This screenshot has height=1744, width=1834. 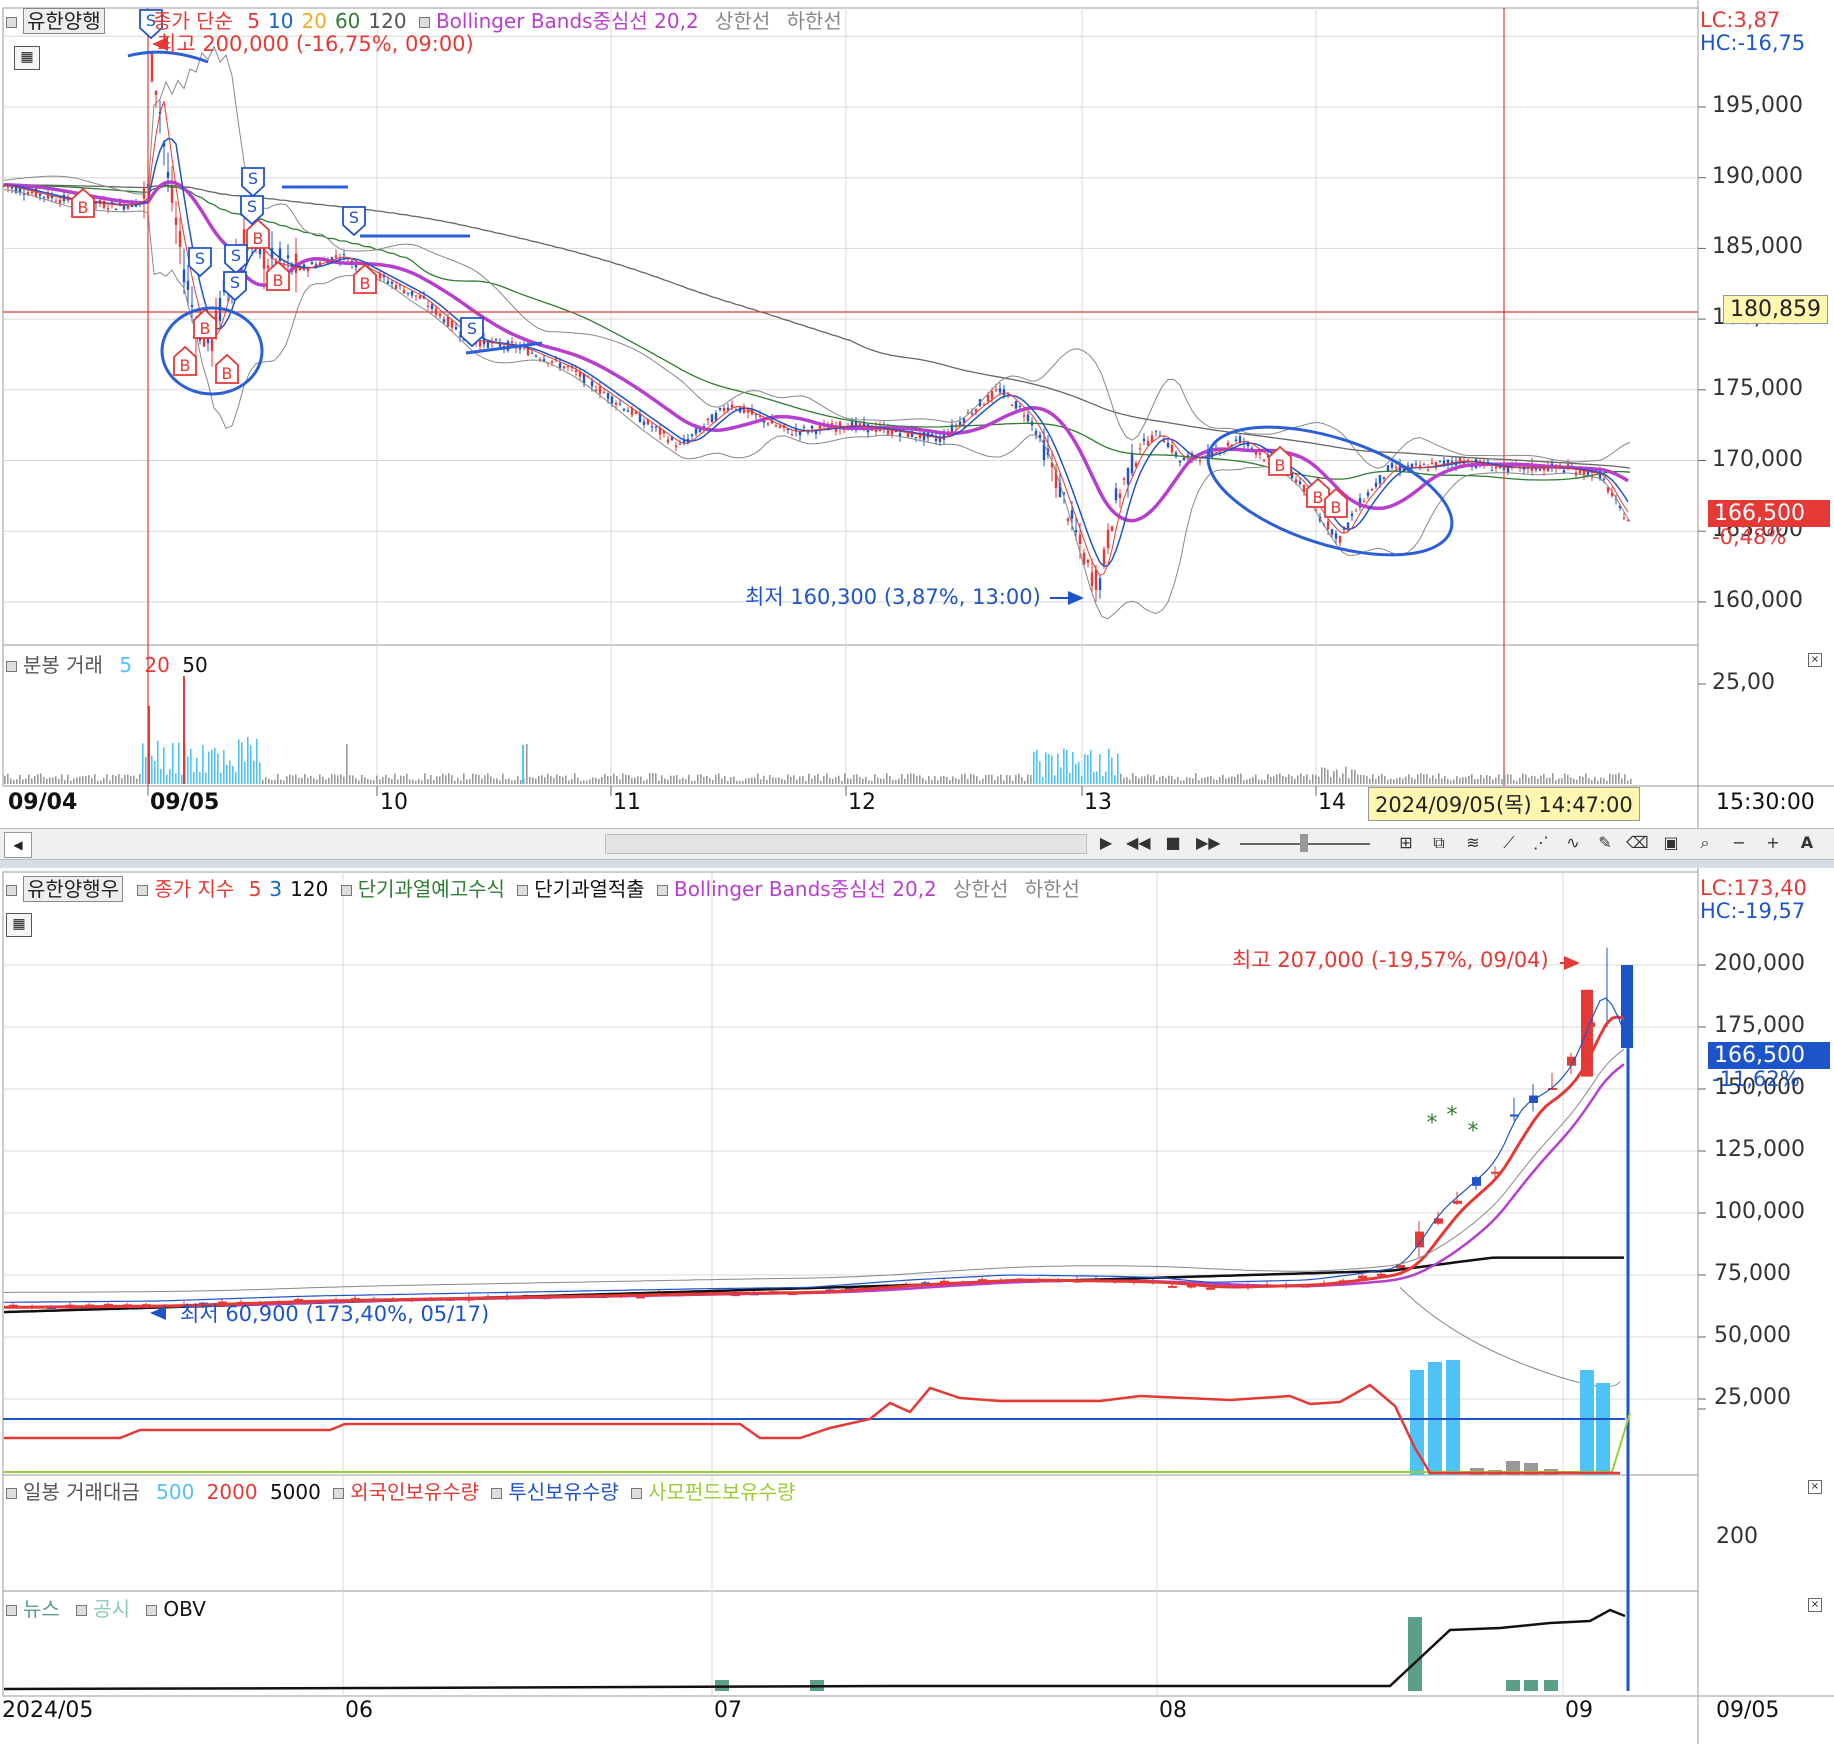 What do you see at coordinates (143, 890) in the screenshot?
I see `close-checkbox-icon` at bounding box center [143, 890].